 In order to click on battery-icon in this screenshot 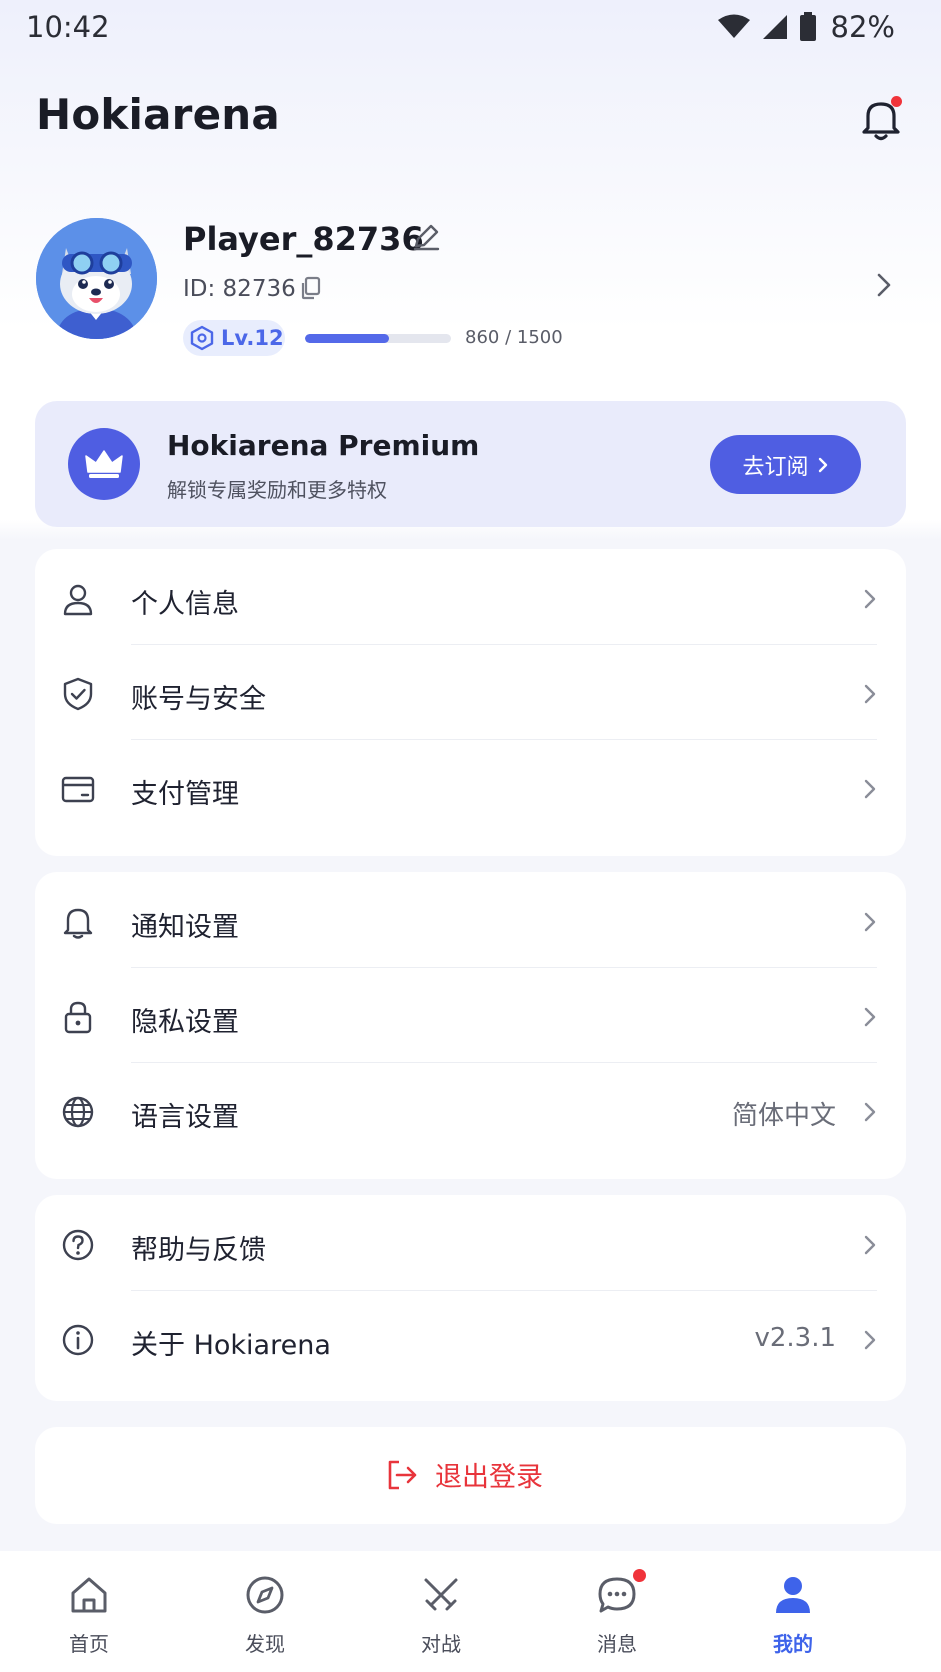, I will do `click(807, 26)`.